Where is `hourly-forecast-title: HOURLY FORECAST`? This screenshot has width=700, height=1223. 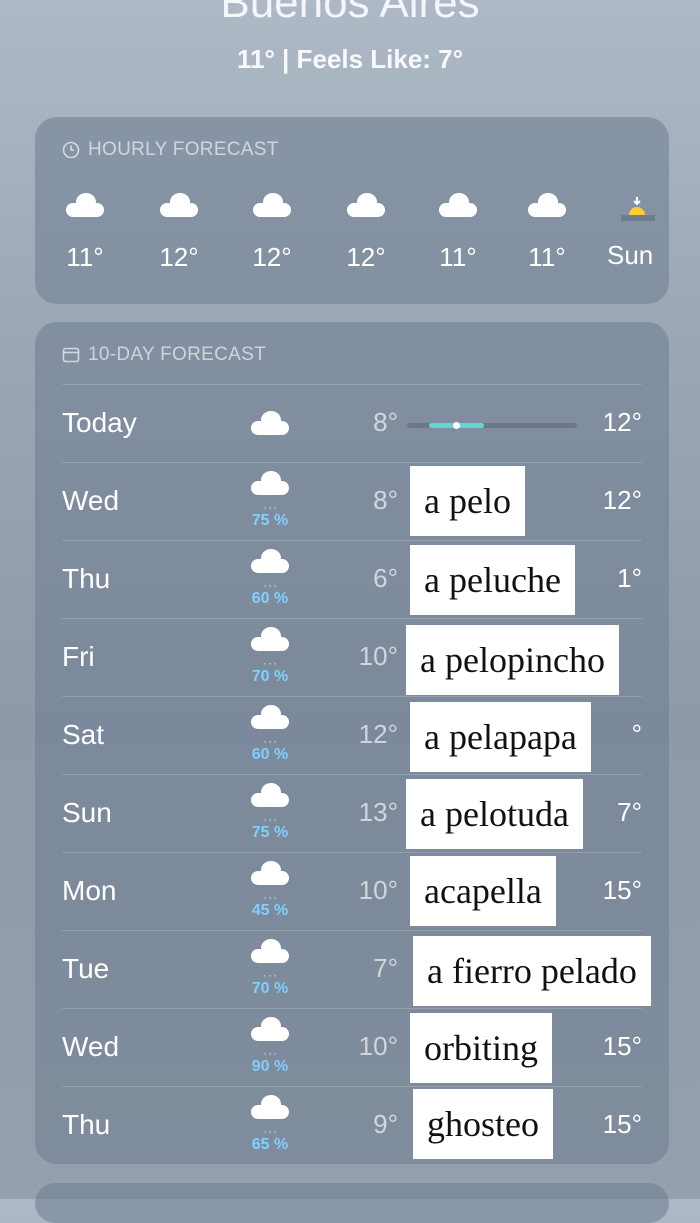 hourly-forecast-title: HOURLY FORECAST is located at coordinates (183, 149).